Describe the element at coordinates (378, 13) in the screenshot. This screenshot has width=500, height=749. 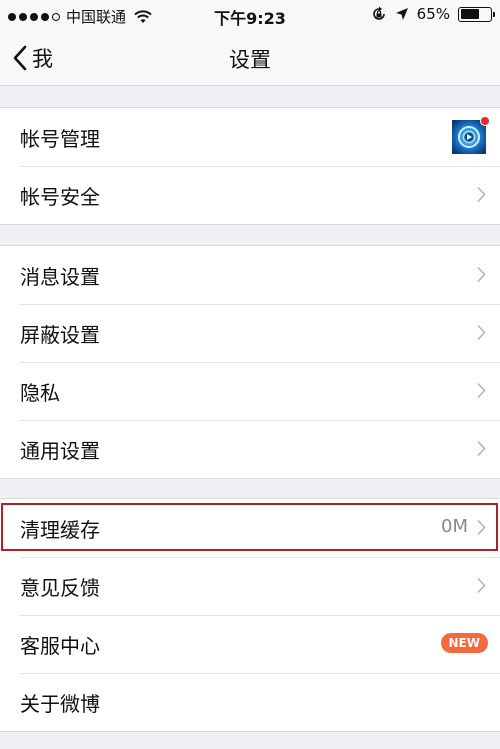
I see `rotation-lock-icon` at that location.